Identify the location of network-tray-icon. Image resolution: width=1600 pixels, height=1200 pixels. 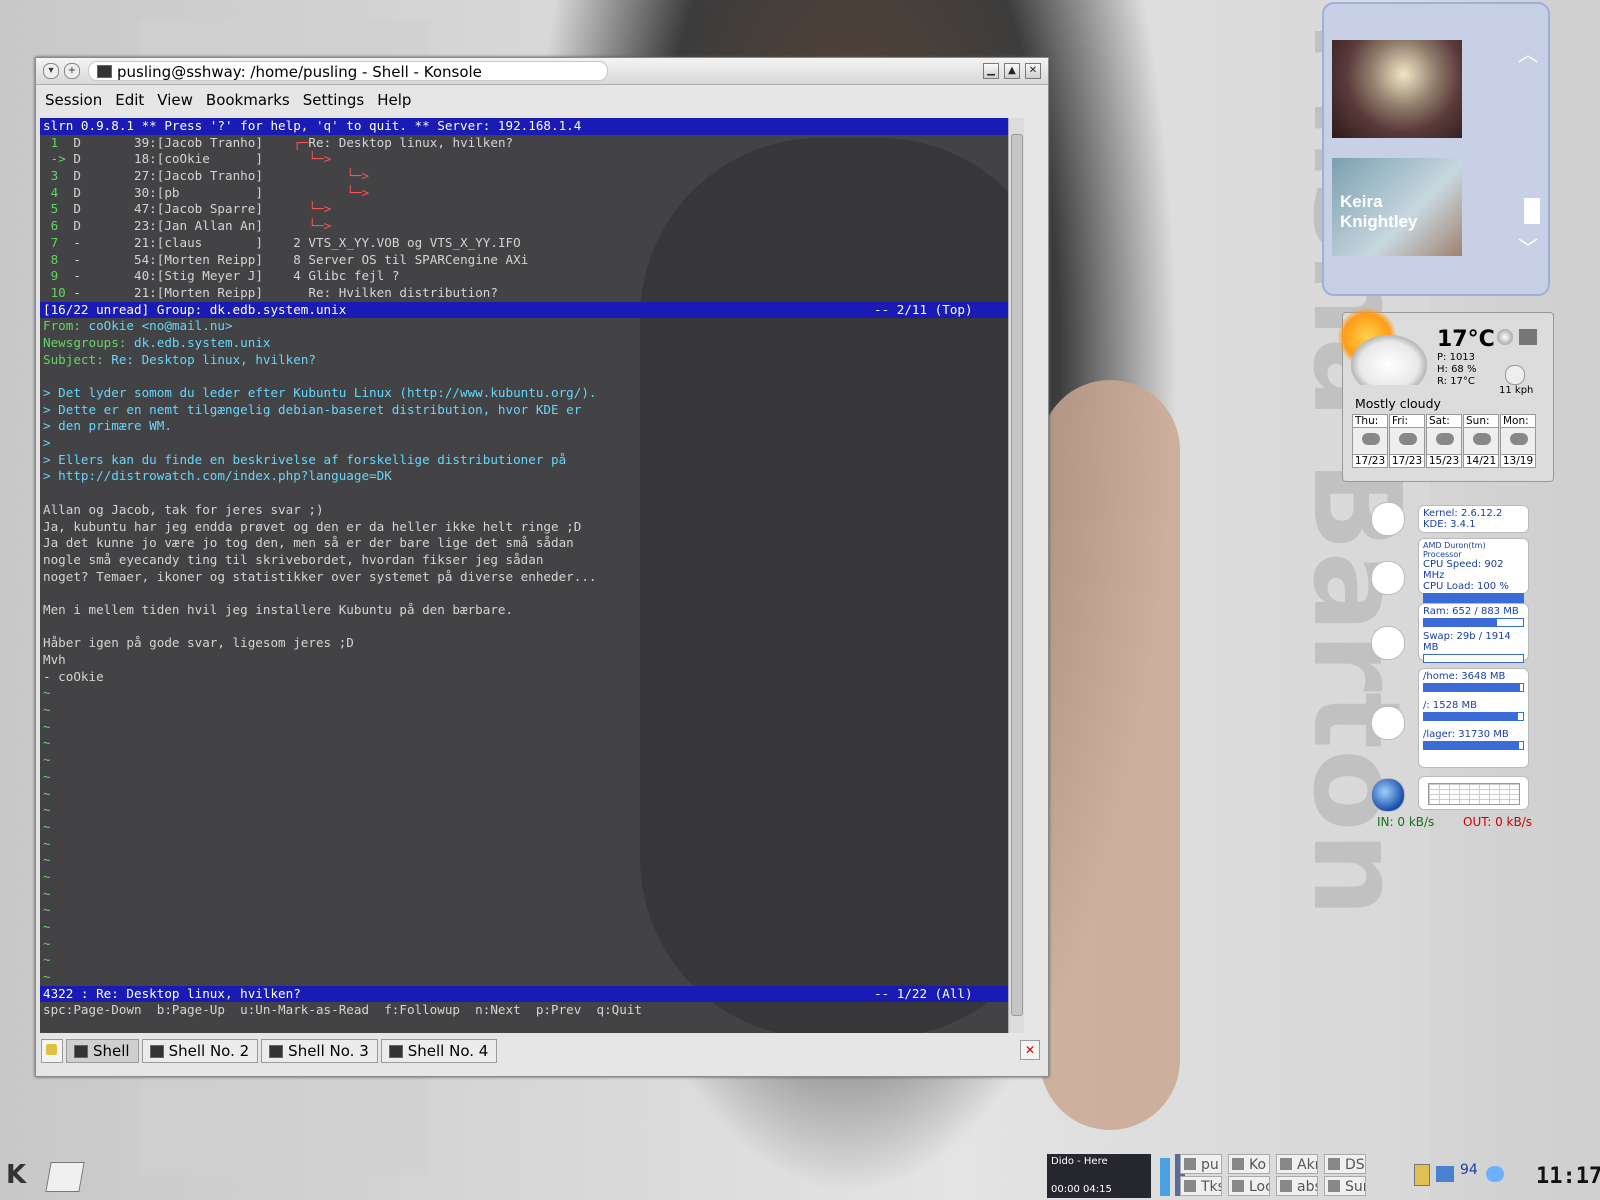
(1445, 1174).